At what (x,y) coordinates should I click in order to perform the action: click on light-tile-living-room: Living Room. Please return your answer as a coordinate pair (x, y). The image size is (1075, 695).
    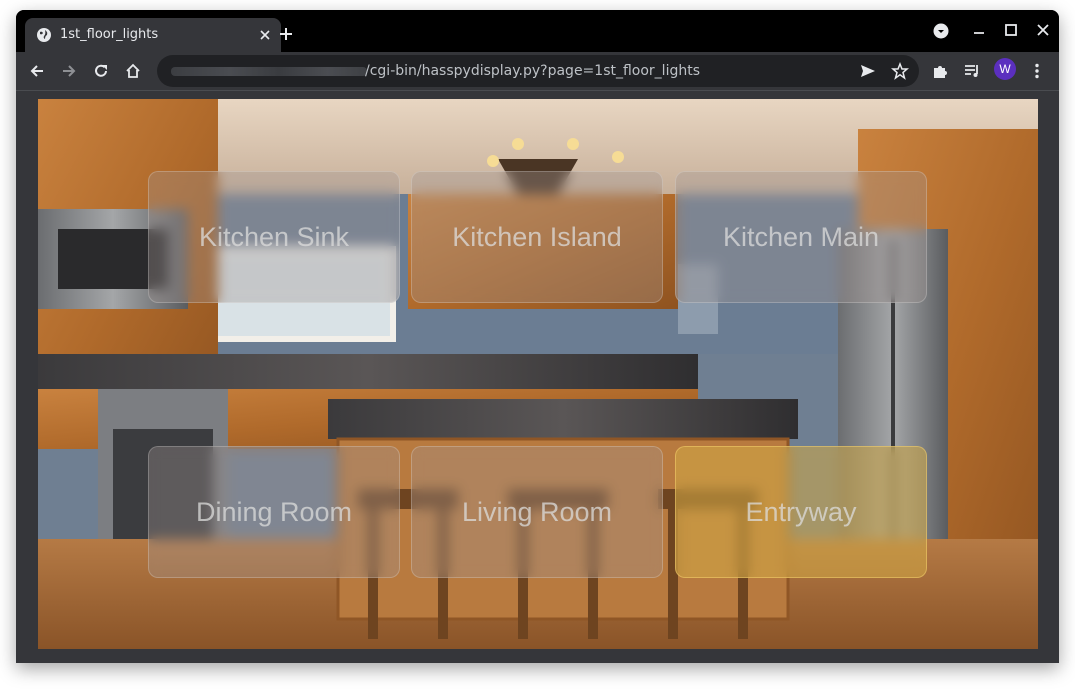
    Looking at the image, I should click on (537, 512).